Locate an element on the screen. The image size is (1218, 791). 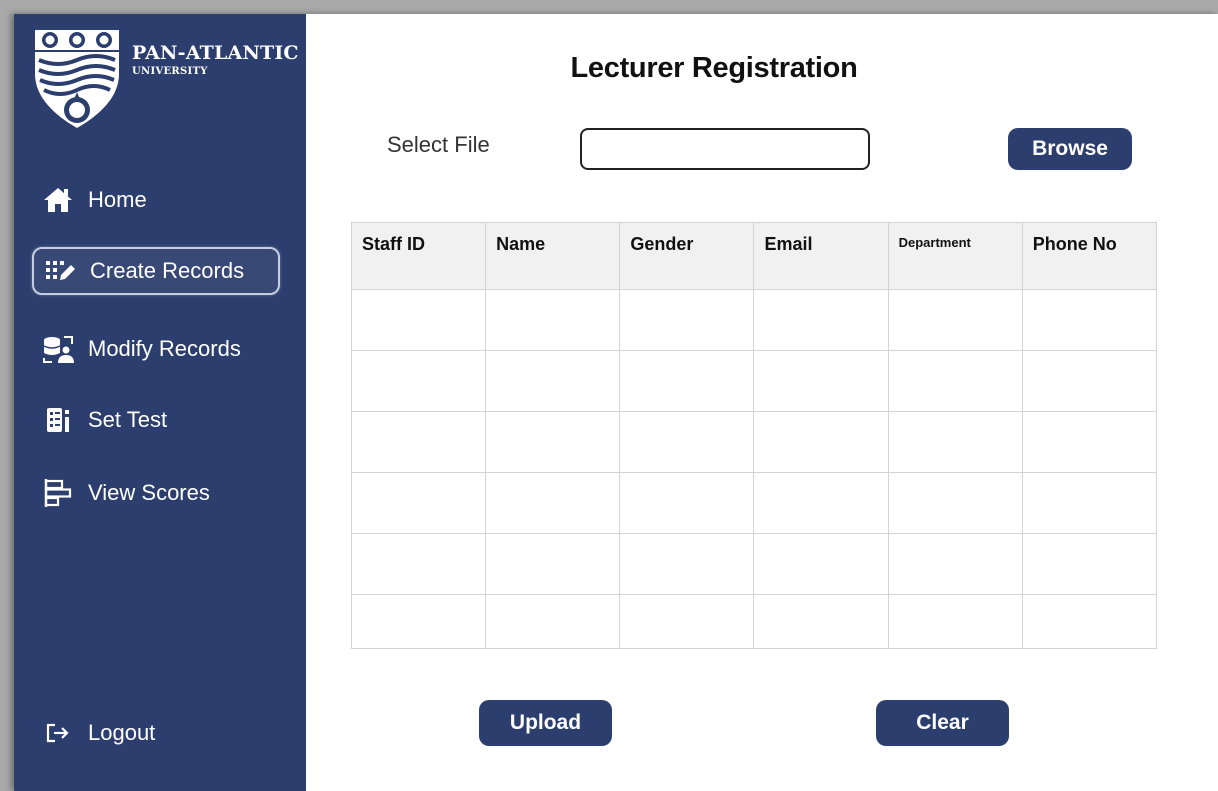
sidebar-item-home: Home is located at coordinates (156, 200).